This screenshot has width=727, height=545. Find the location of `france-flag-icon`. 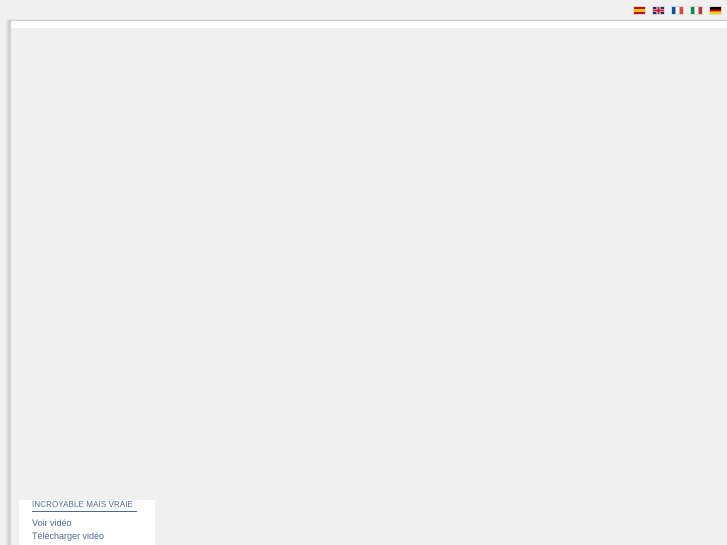

france-flag-icon is located at coordinates (677, 10).